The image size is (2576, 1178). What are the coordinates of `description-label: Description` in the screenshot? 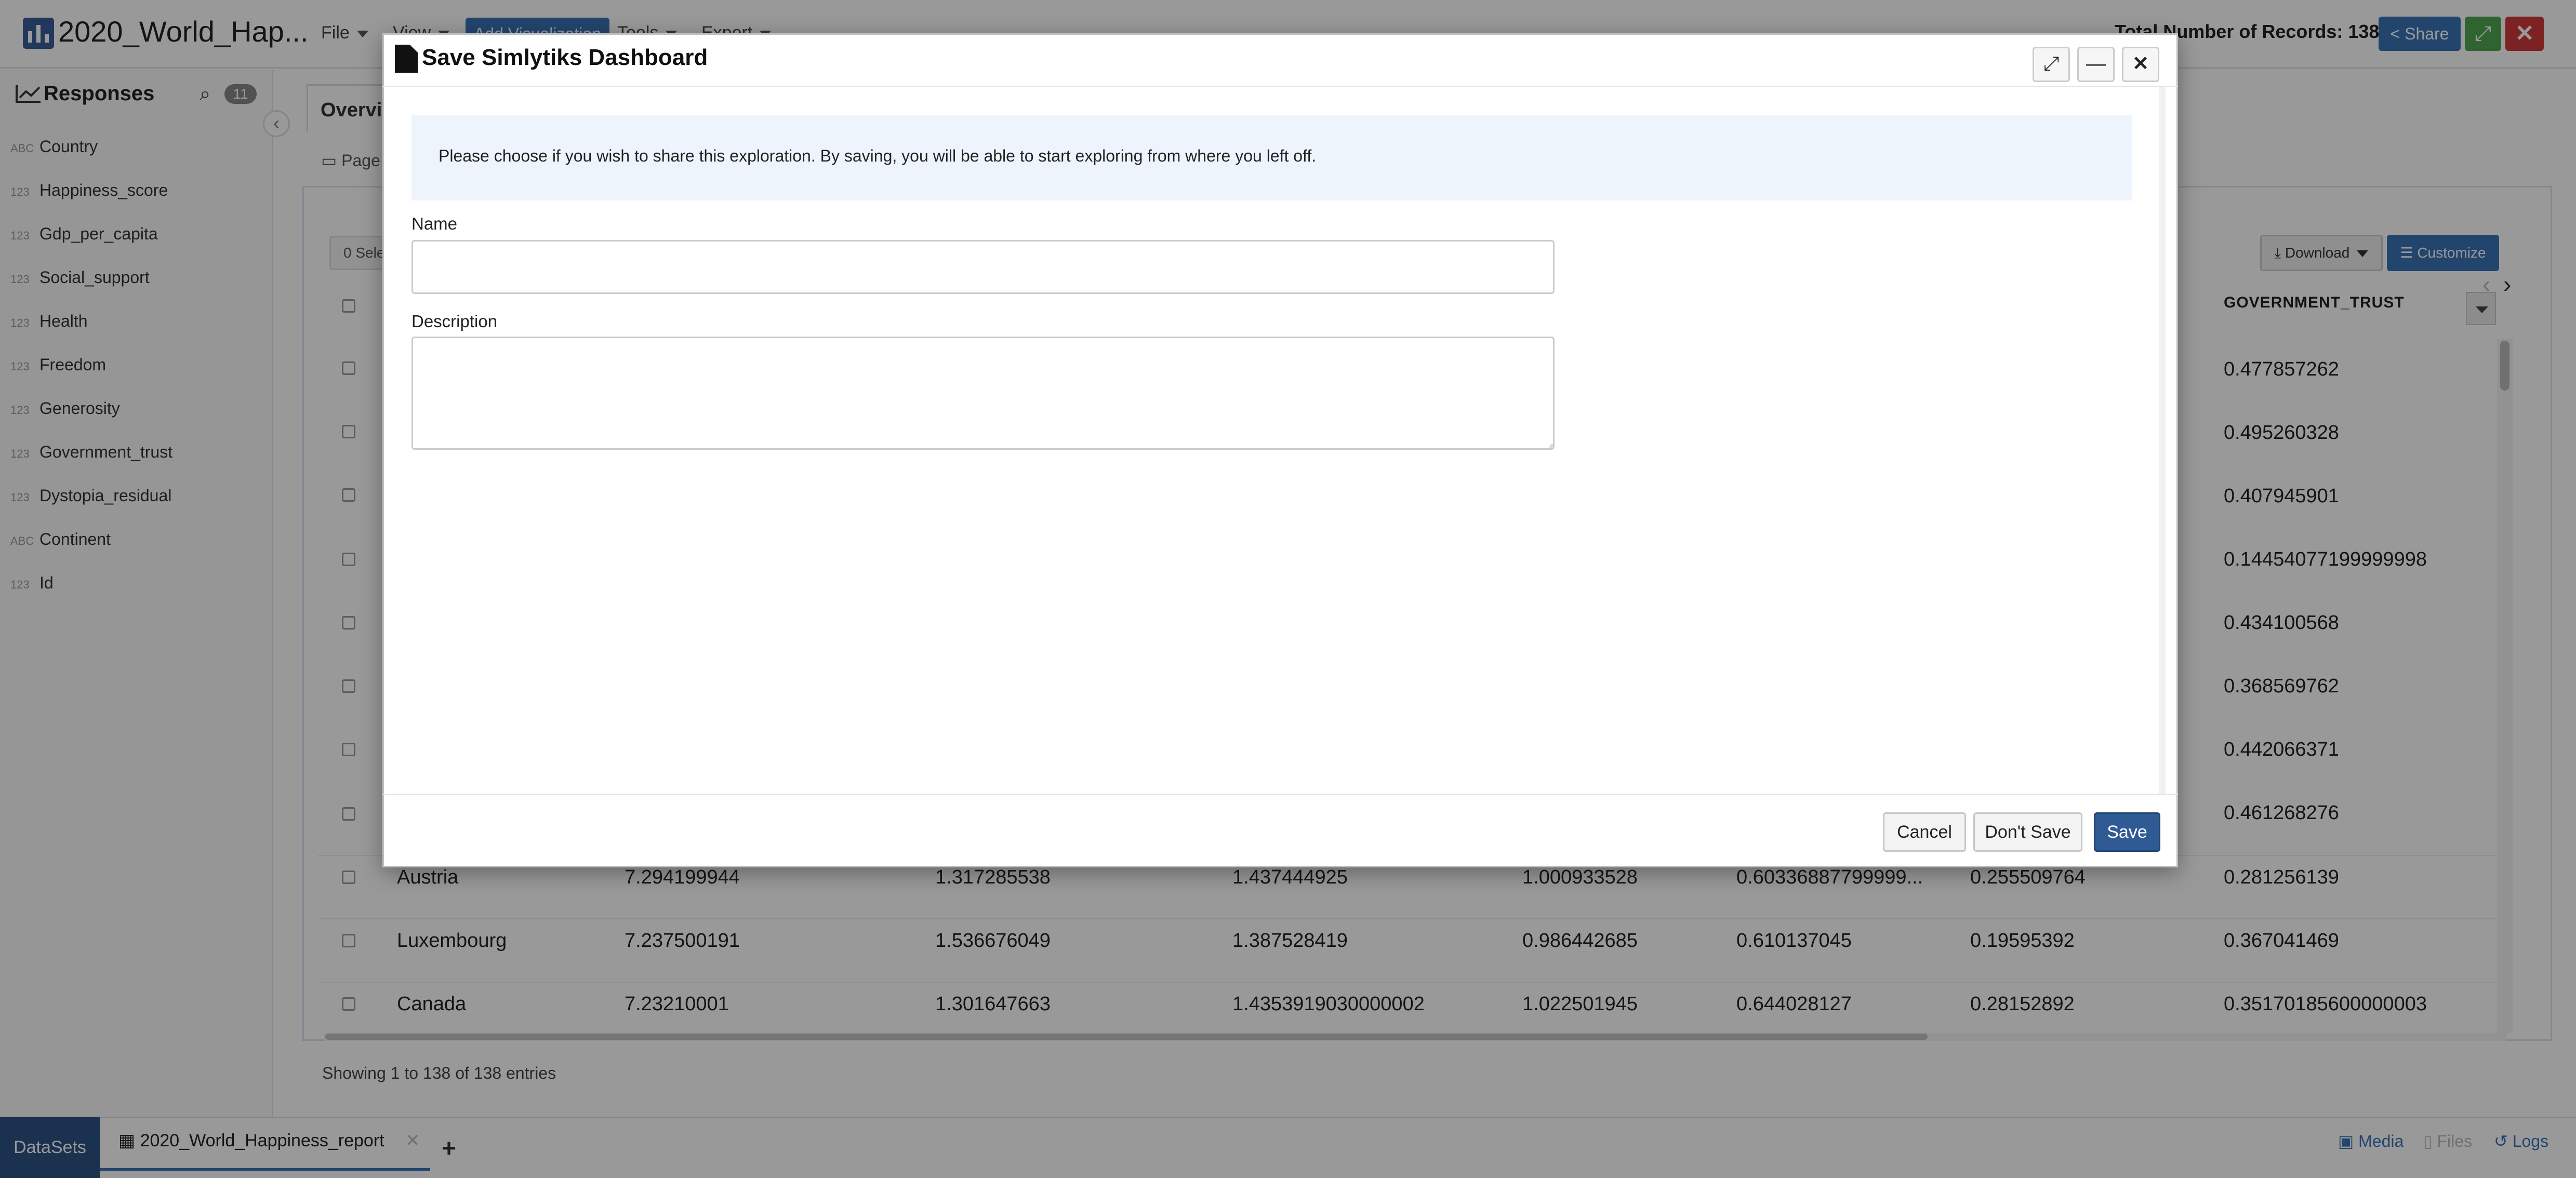 It's located at (455, 321).